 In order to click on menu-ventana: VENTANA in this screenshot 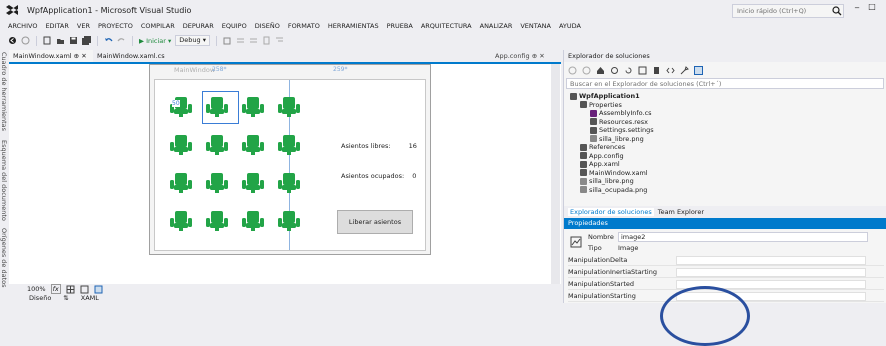, I will do `click(535, 26)`.